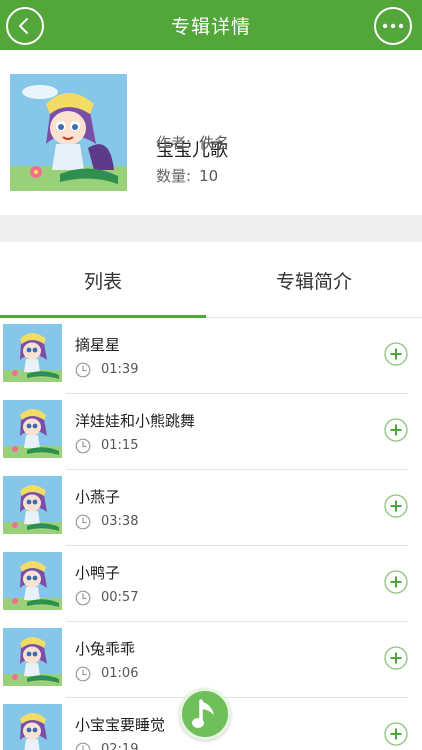 This screenshot has height=750, width=422. What do you see at coordinates (211, 432) in the screenshot?
I see `song-row: 洋娃娃和小熊跳舞 01:15` at bounding box center [211, 432].